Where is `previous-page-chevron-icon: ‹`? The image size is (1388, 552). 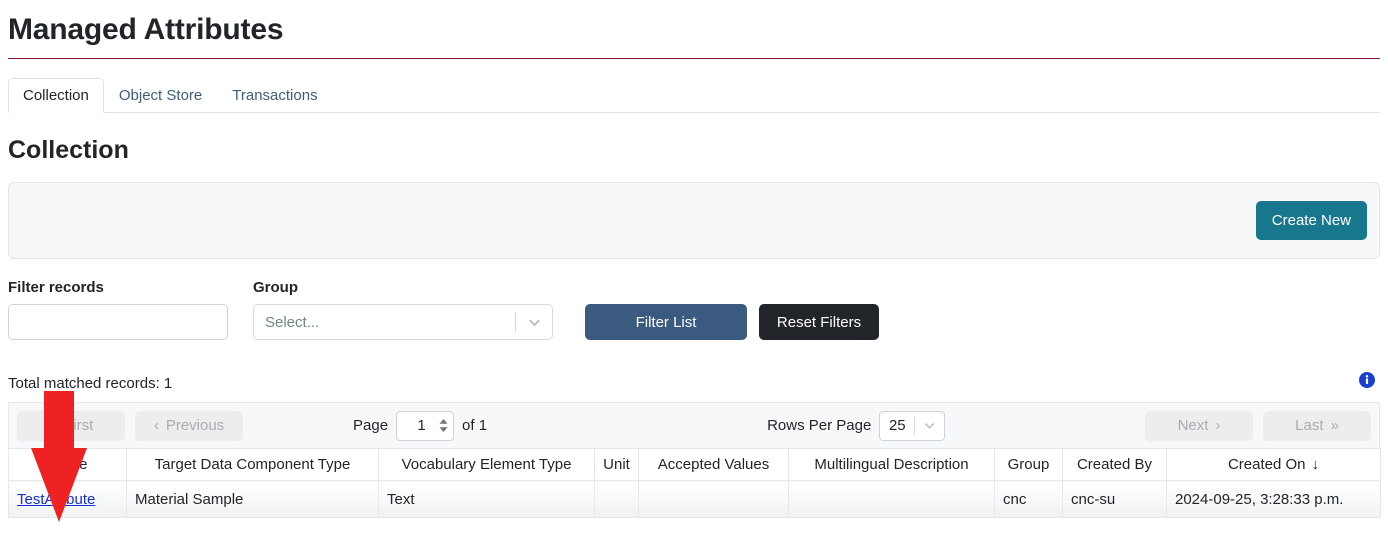
previous-page-chevron-icon: ‹ is located at coordinates (156, 425).